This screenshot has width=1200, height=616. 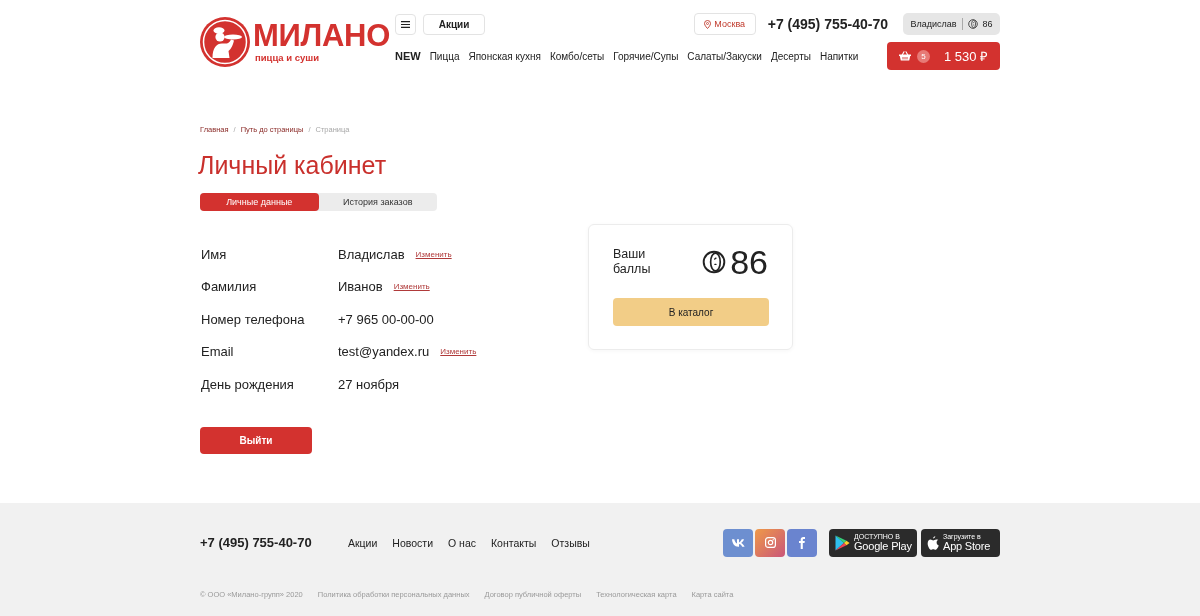 I want to click on cart-count-badge: 5, so click(x=923, y=56).